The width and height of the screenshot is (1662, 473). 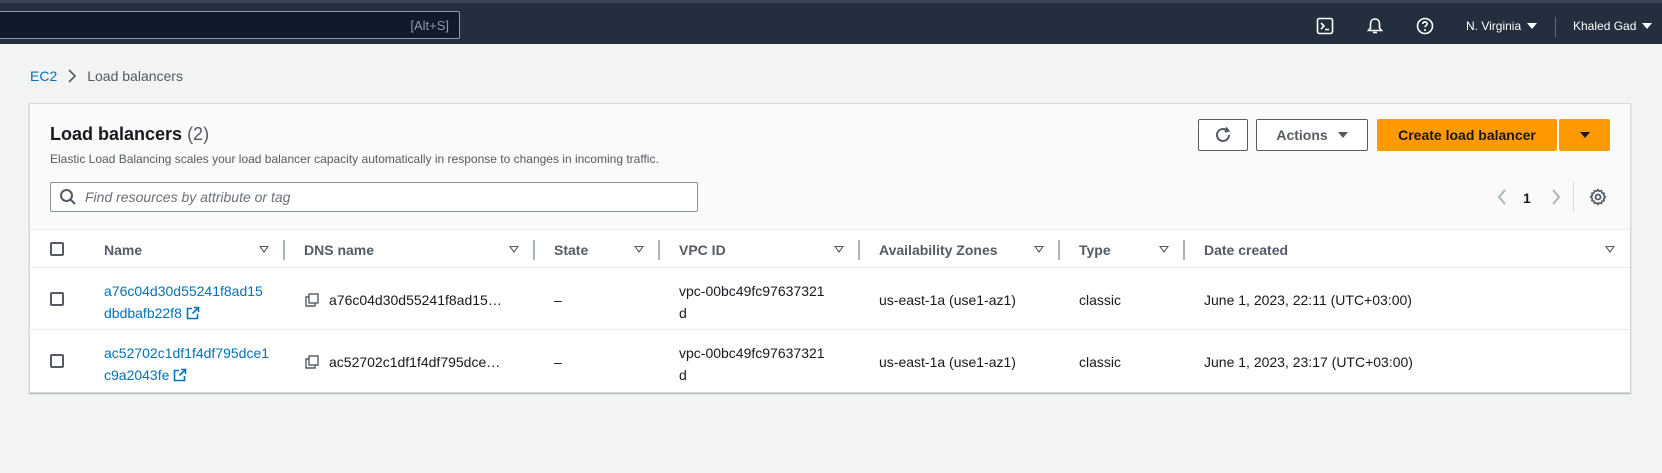 I want to click on column-header-type: Type, so click(x=1095, y=250).